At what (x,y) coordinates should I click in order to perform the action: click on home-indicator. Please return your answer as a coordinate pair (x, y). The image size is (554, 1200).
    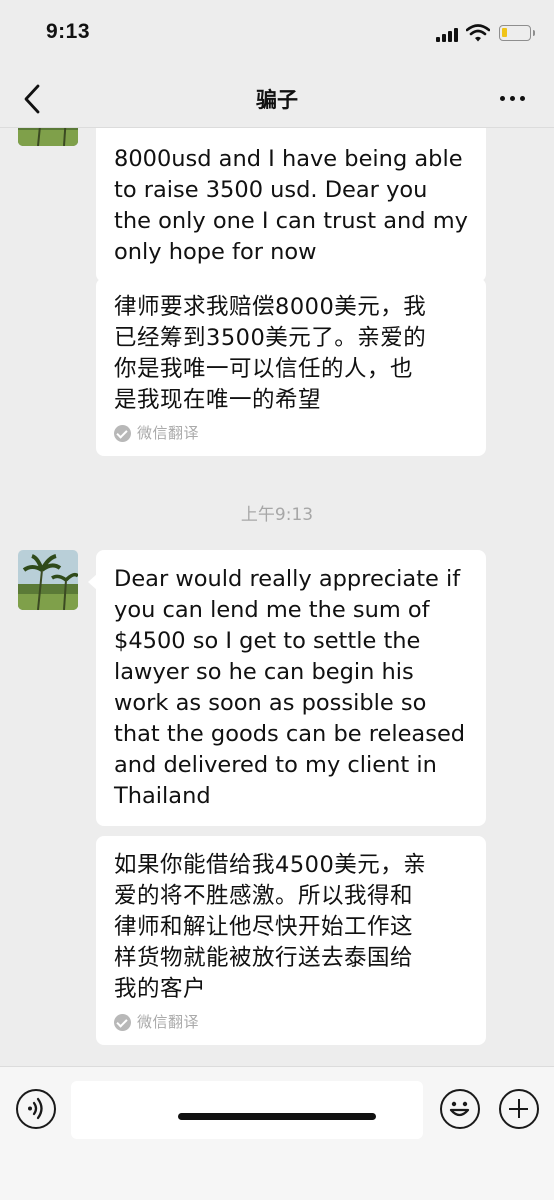
    Looking at the image, I should click on (277, 1116).